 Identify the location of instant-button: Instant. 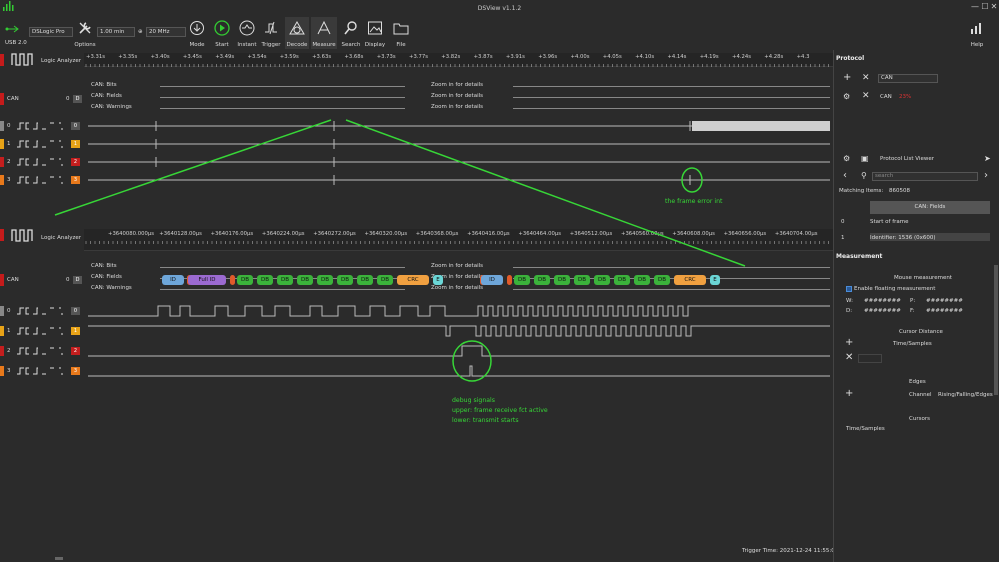
(247, 33).